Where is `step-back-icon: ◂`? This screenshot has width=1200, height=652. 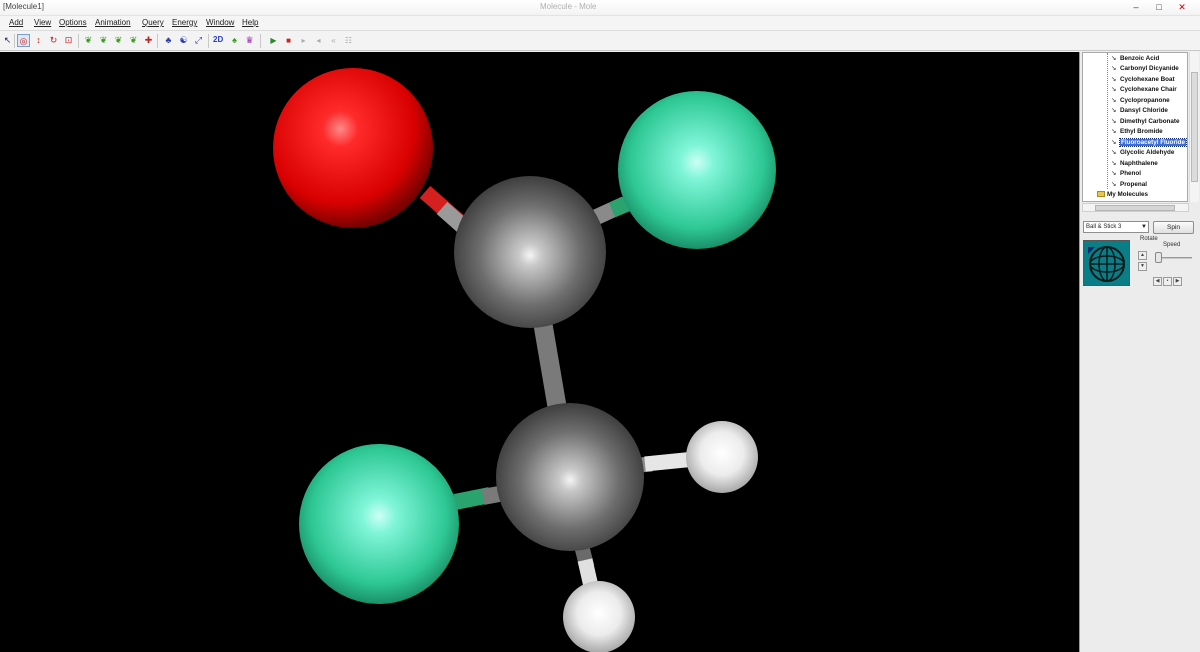 step-back-icon: ◂ is located at coordinates (318, 40).